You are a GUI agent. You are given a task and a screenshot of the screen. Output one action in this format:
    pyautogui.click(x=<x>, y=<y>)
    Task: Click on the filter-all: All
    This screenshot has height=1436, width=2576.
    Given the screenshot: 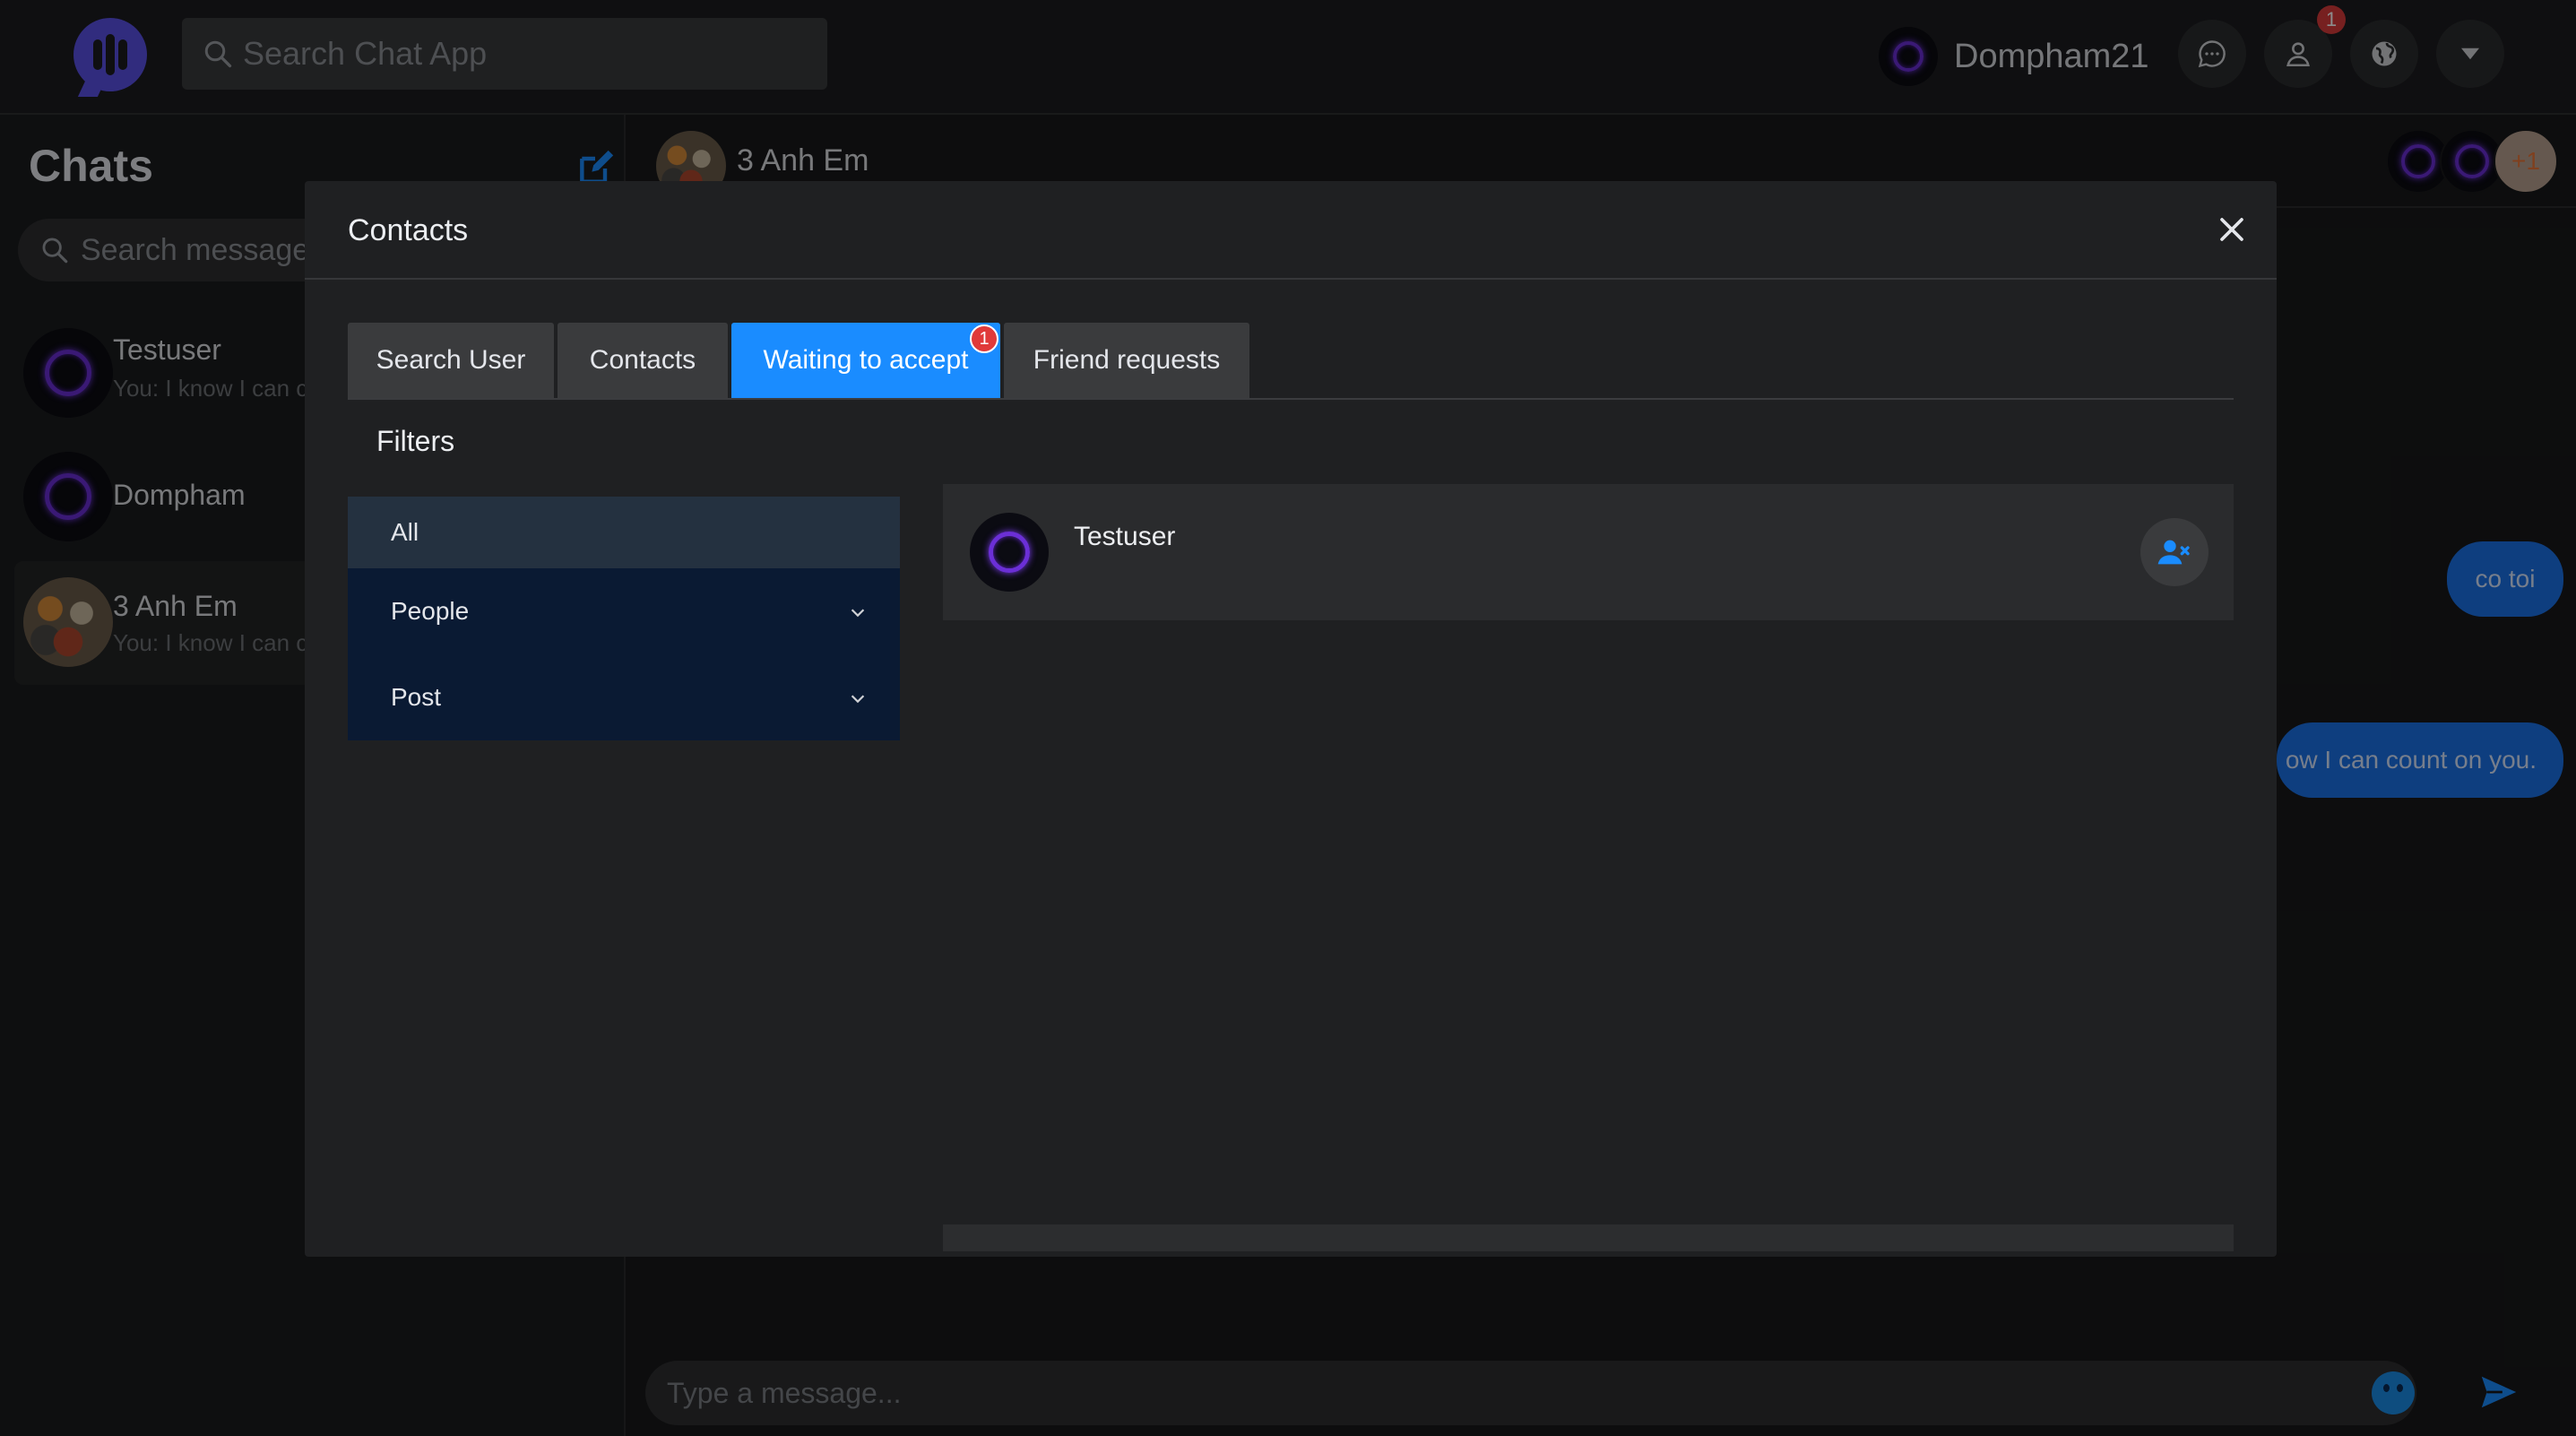 What is the action you would take?
    pyautogui.click(x=624, y=532)
    